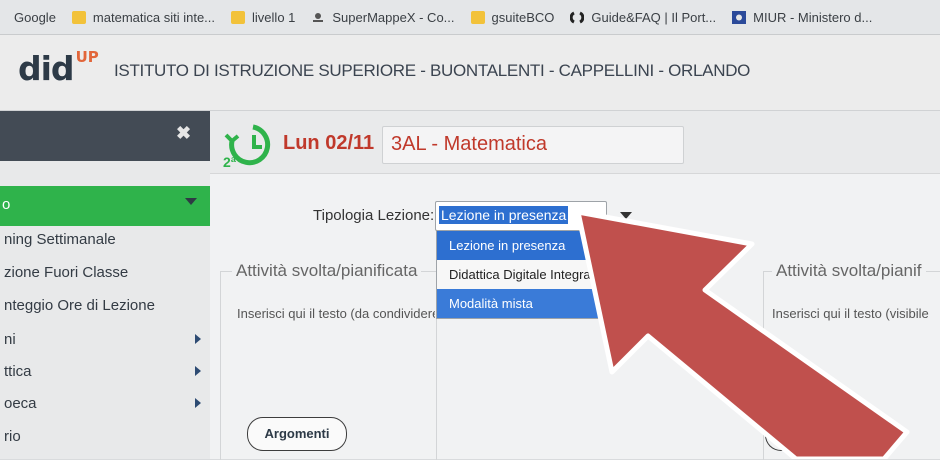  I want to click on option-didattica-digitale-integrata: Didattica Digitale Integrata, so click(518, 274).